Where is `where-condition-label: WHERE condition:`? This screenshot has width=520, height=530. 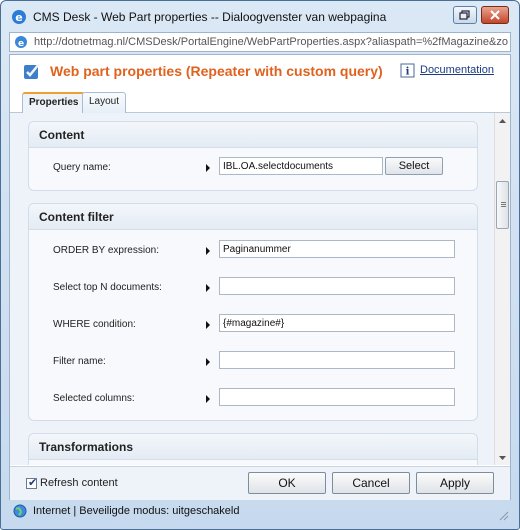
where-condition-label: WHERE condition: is located at coordinates (94, 324).